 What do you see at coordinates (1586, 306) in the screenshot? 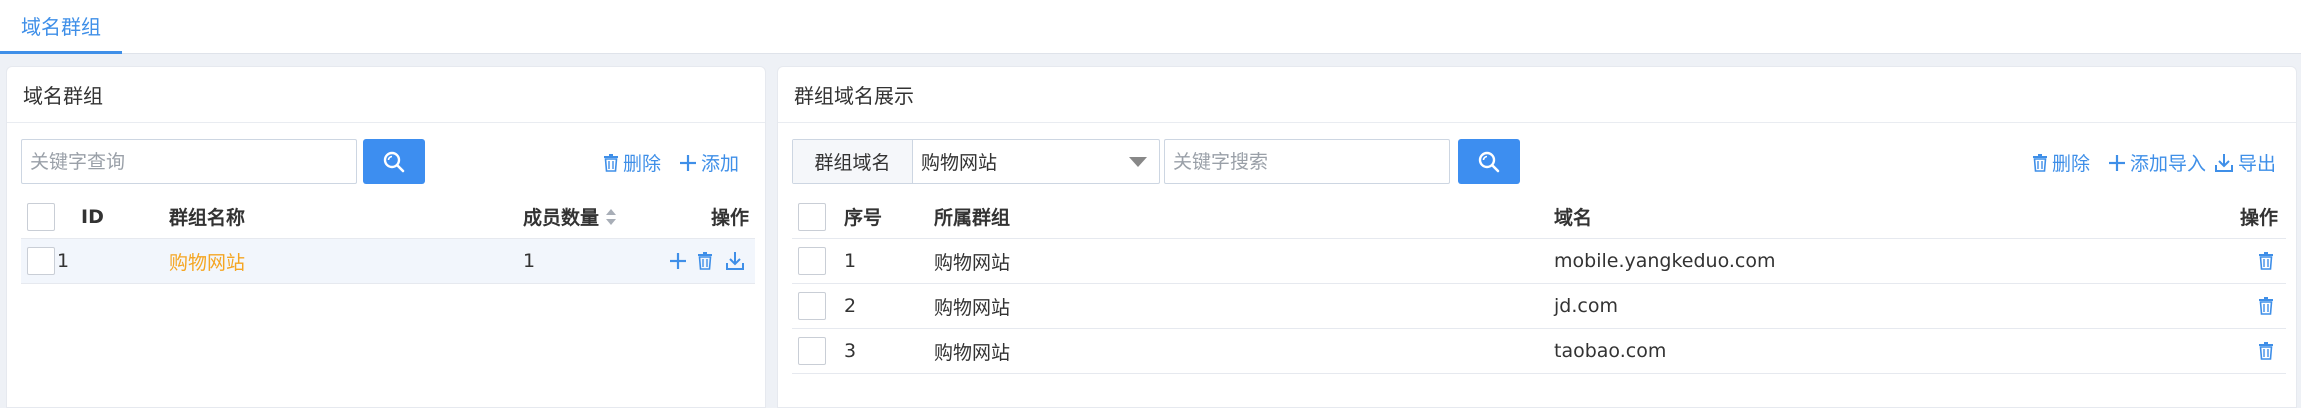
I see `row-domain: jd.com` at bounding box center [1586, 306].